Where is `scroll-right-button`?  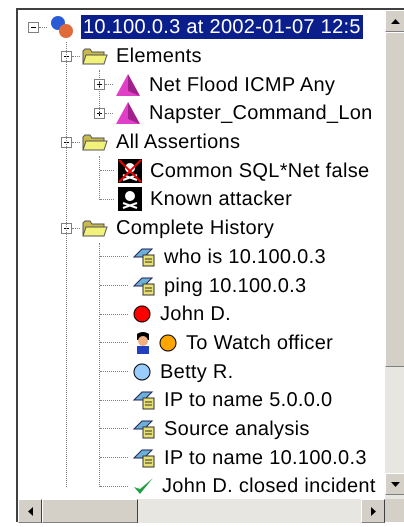
scroll-right-button is located at coordinates (373, 511).